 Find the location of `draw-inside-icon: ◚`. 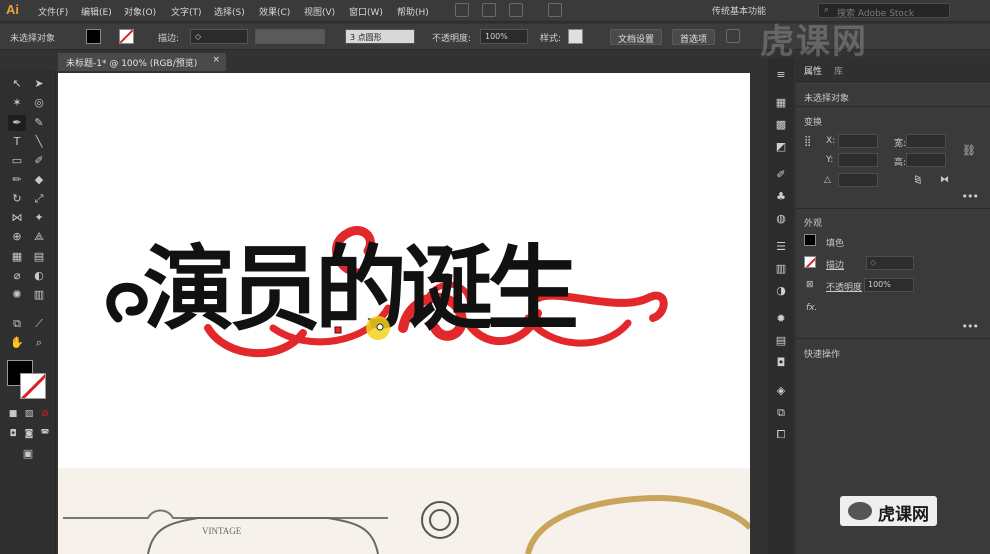

draw-inside-icon: ◚ is located at coordinates (45, 434).